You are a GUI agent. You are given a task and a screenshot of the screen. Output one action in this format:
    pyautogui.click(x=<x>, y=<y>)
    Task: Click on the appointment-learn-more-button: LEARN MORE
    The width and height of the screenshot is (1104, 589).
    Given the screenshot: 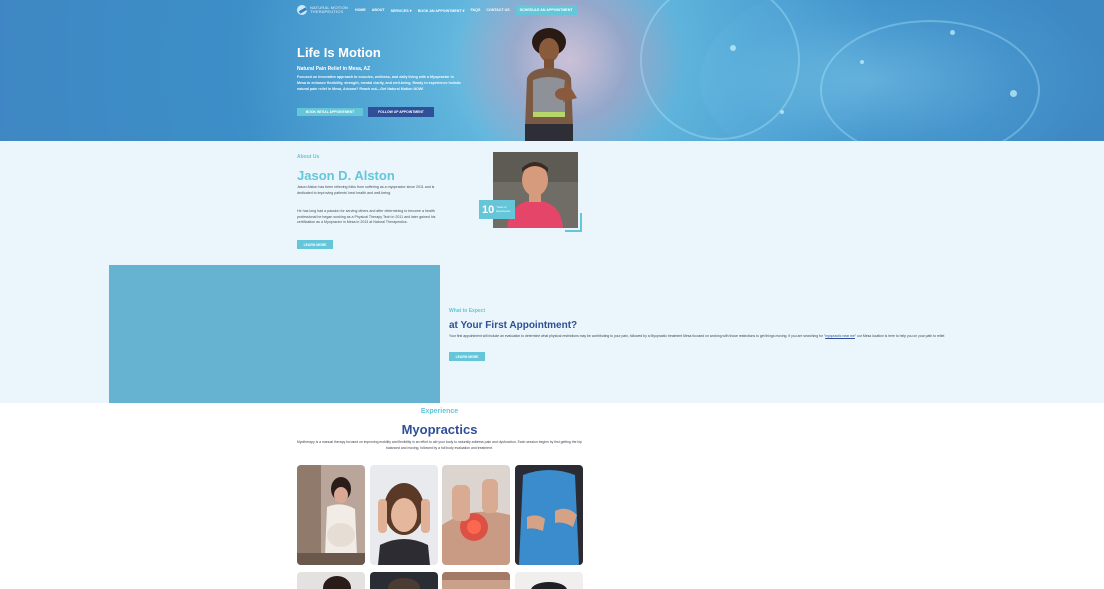 What is the action you would take?
    pyautogui.click(x=467, y=356)
    